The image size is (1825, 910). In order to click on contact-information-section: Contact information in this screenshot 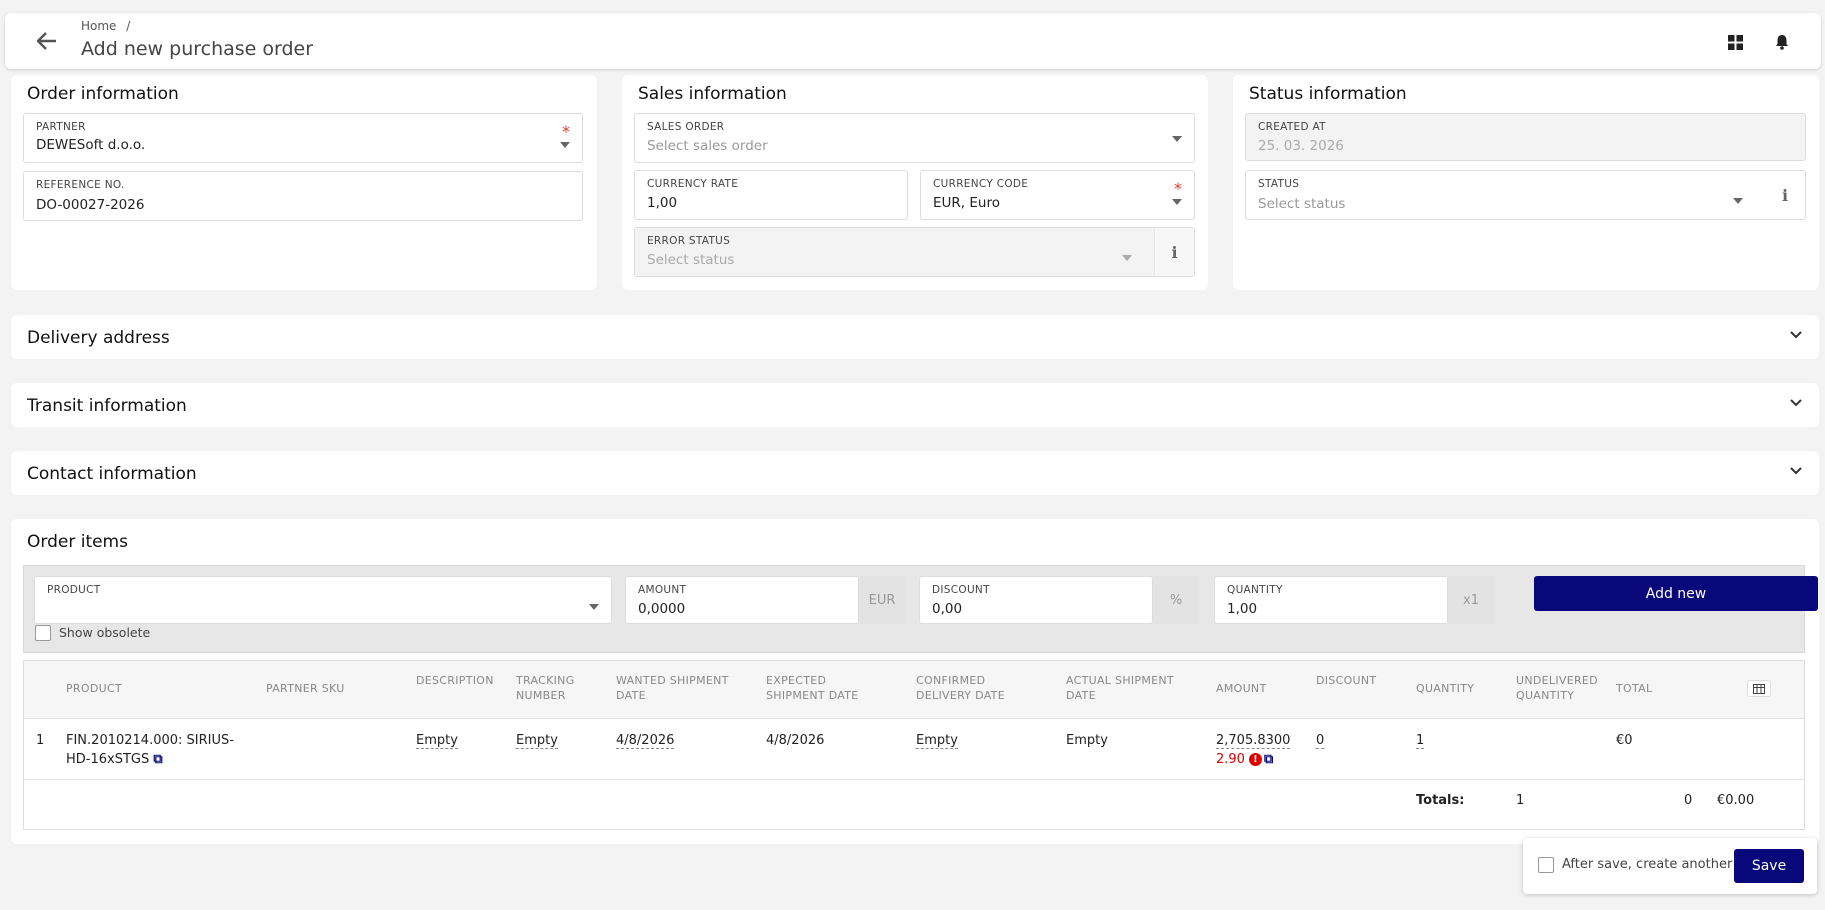, I will do `click(915, 473)`.